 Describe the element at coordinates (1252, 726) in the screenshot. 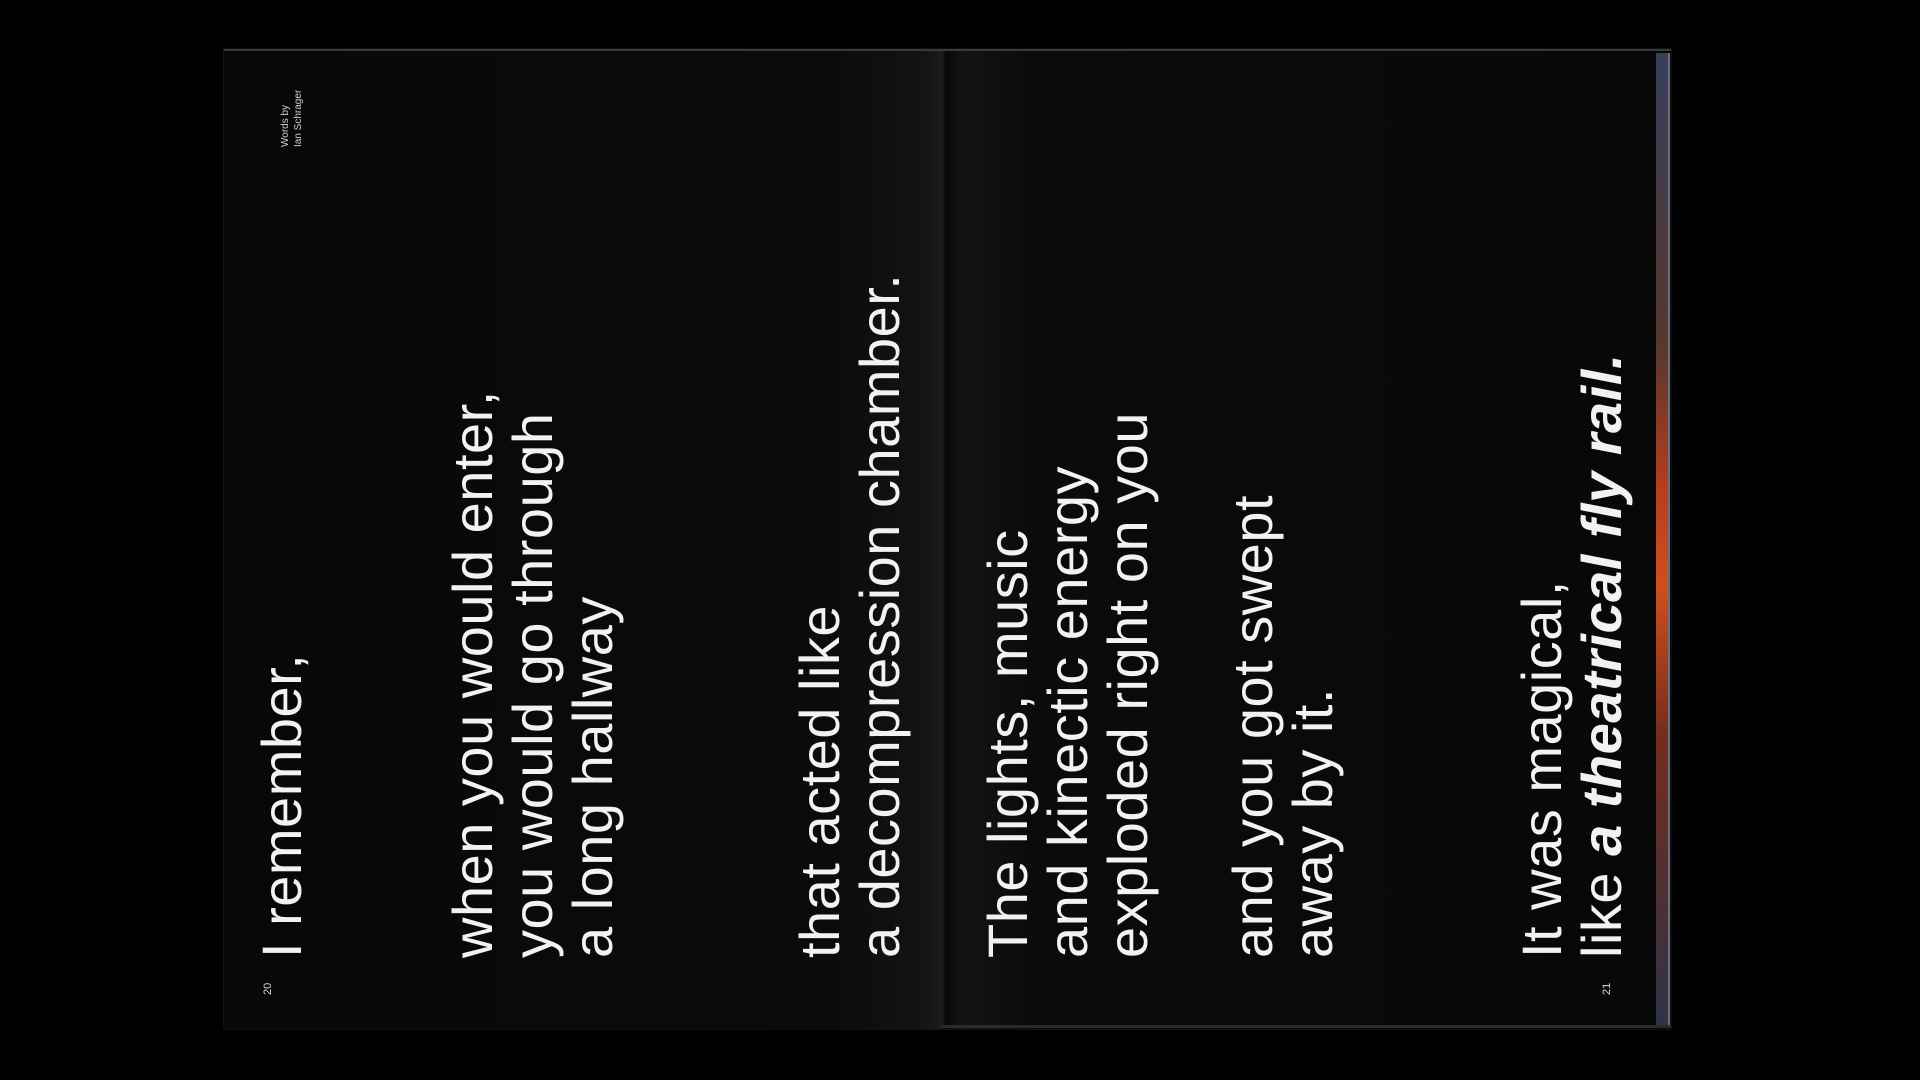

I see `stanza-5-line-1: and you got swept` at that location.